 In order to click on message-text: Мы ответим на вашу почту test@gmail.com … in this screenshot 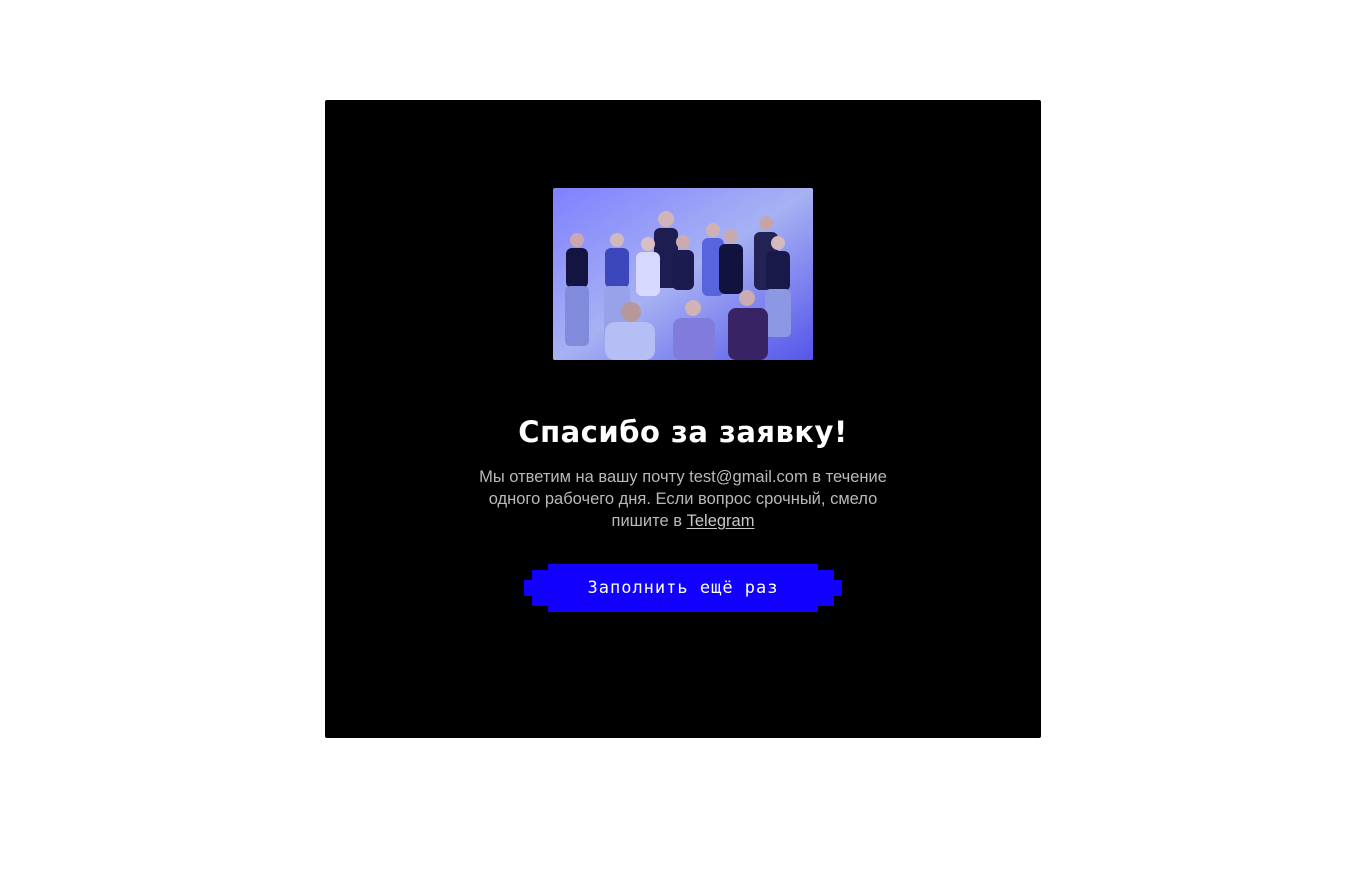, I will do `click(683, 499)`.